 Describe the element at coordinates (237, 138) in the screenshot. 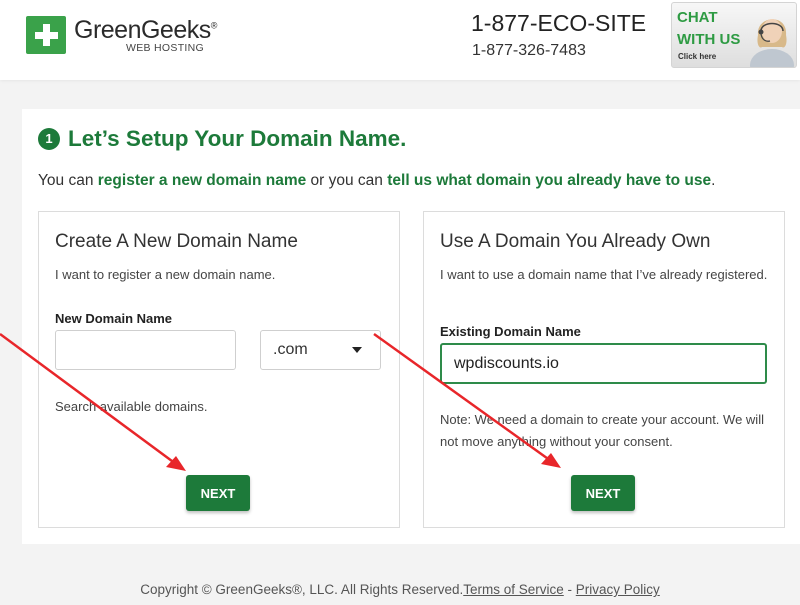

I see `page-title: Let’s Setup Your Domain Name.` at that location.